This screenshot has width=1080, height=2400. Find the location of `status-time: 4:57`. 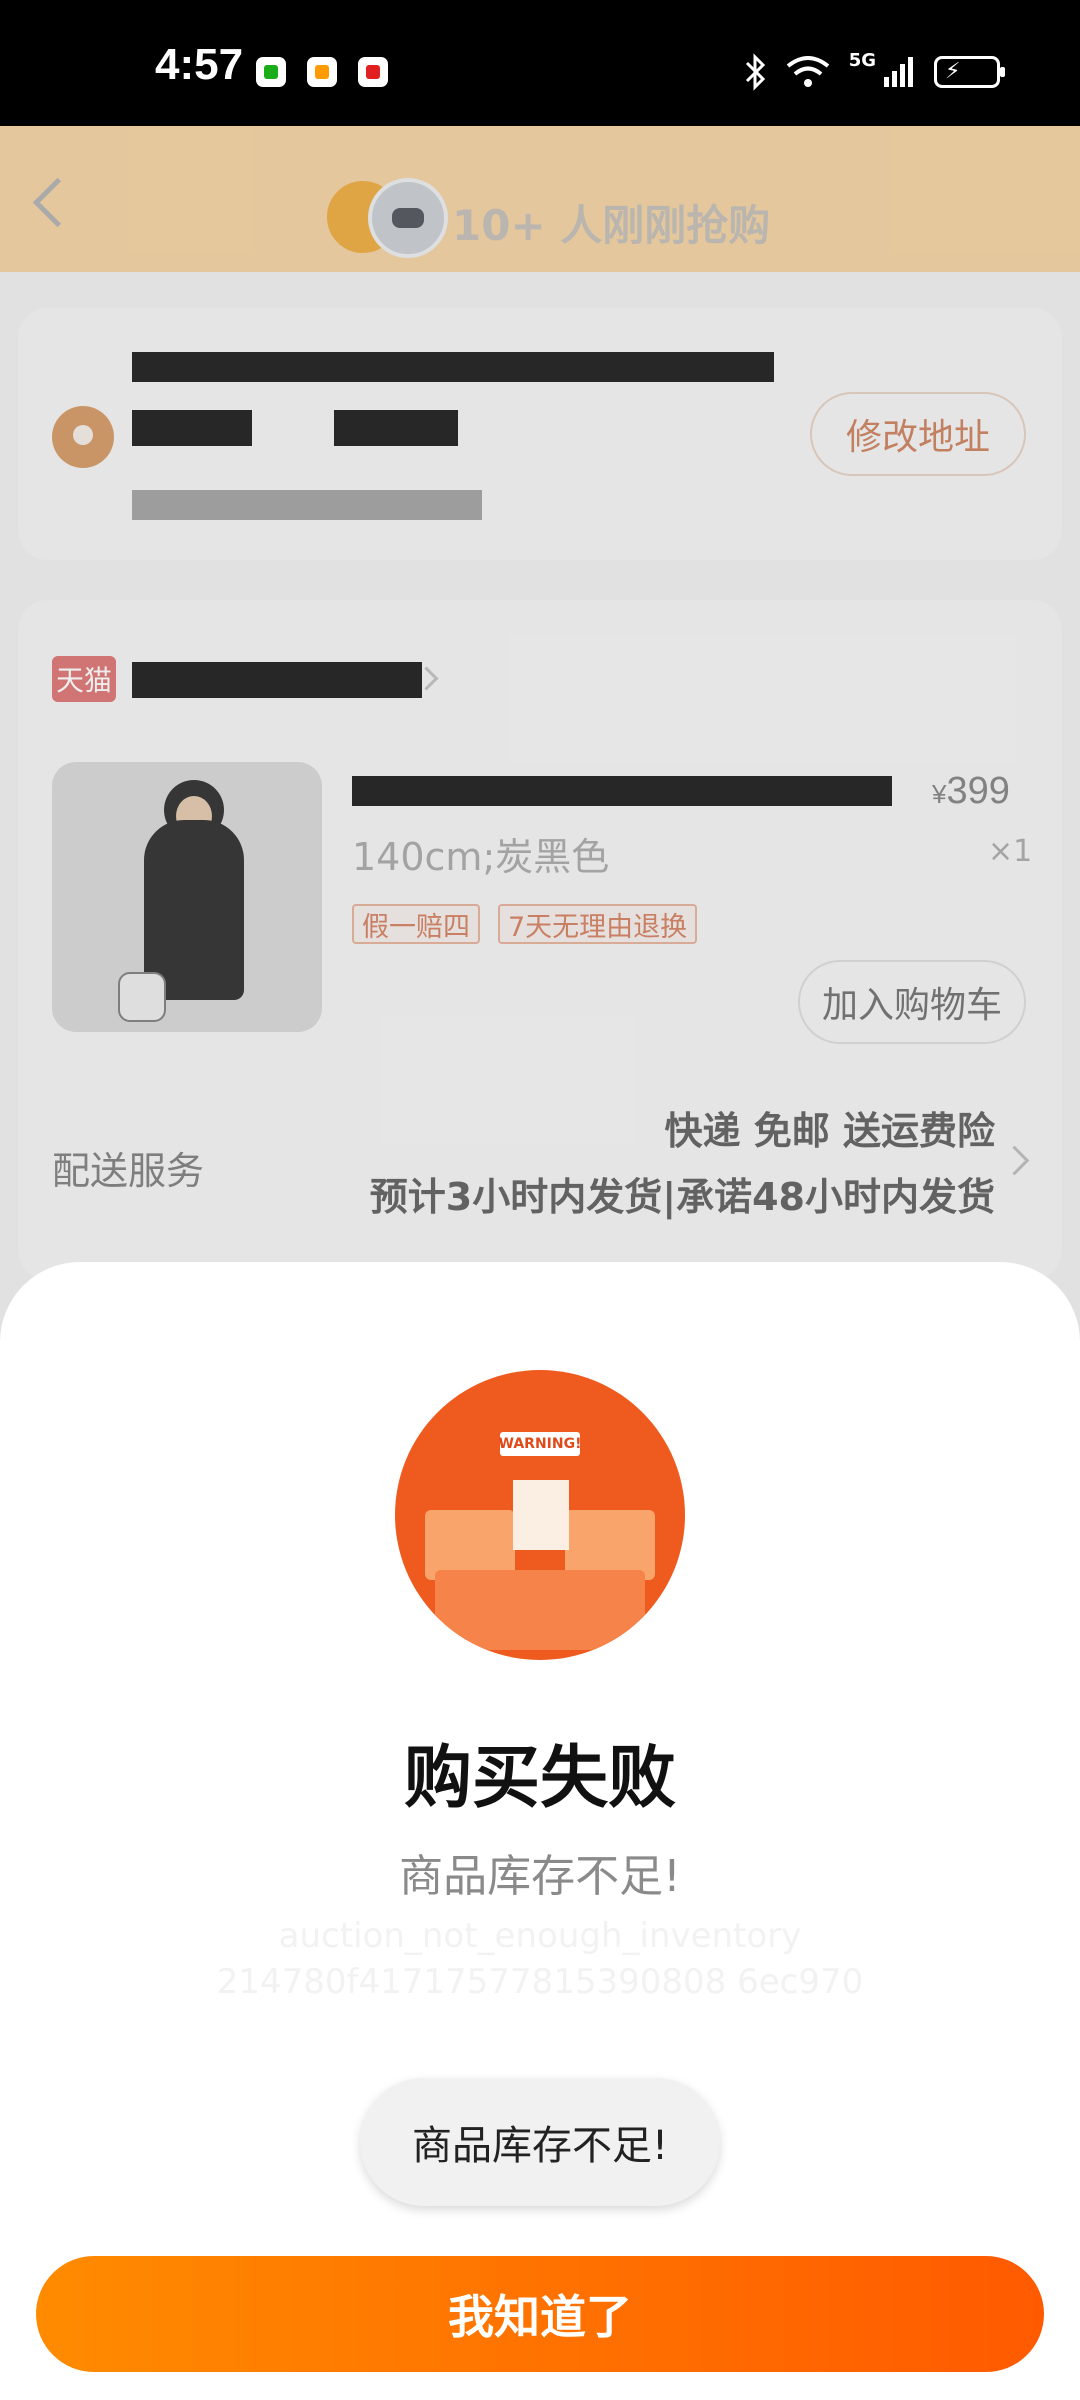

status-time: 4:57 is located at coordinates (199, 64).